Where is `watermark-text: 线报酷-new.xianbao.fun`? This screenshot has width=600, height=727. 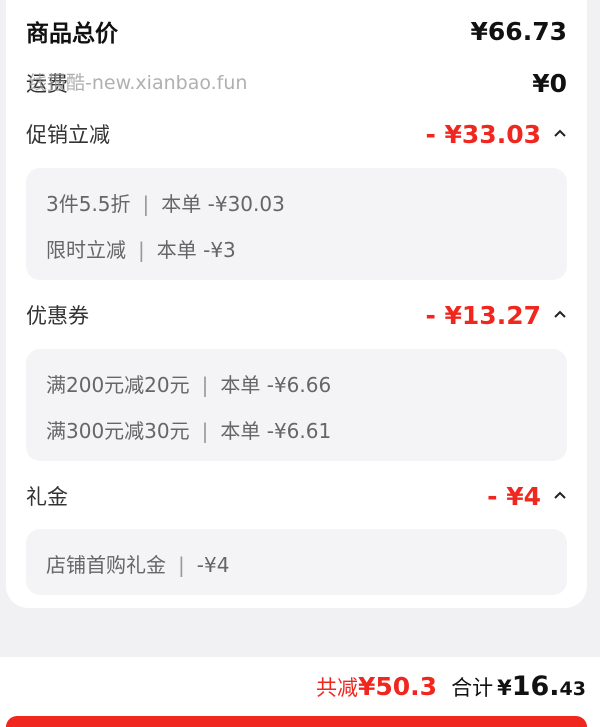 watermark-text: 线报酷-new.xianbao.fun is located at coordinates (138, 83).